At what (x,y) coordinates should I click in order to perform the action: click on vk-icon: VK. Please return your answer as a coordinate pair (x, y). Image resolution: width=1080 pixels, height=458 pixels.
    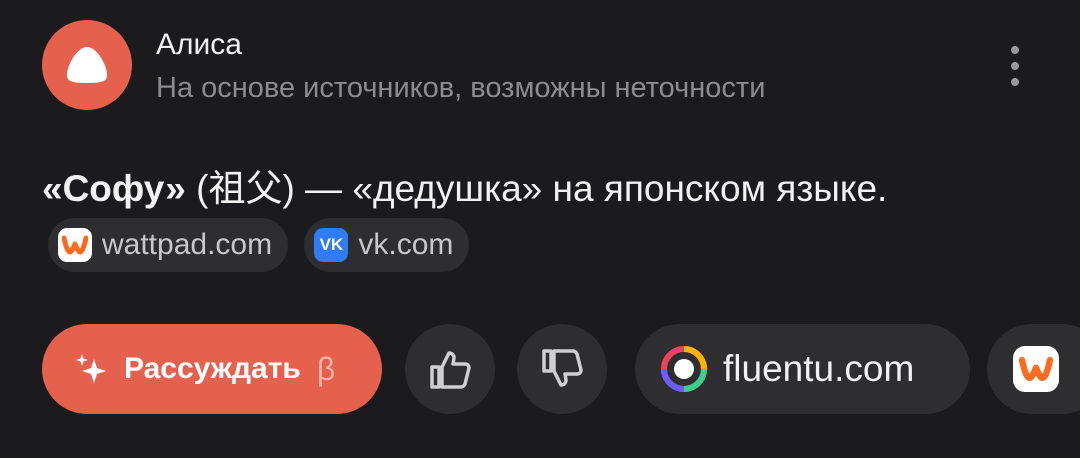
    Looking at the image, I should click on (331, 245).